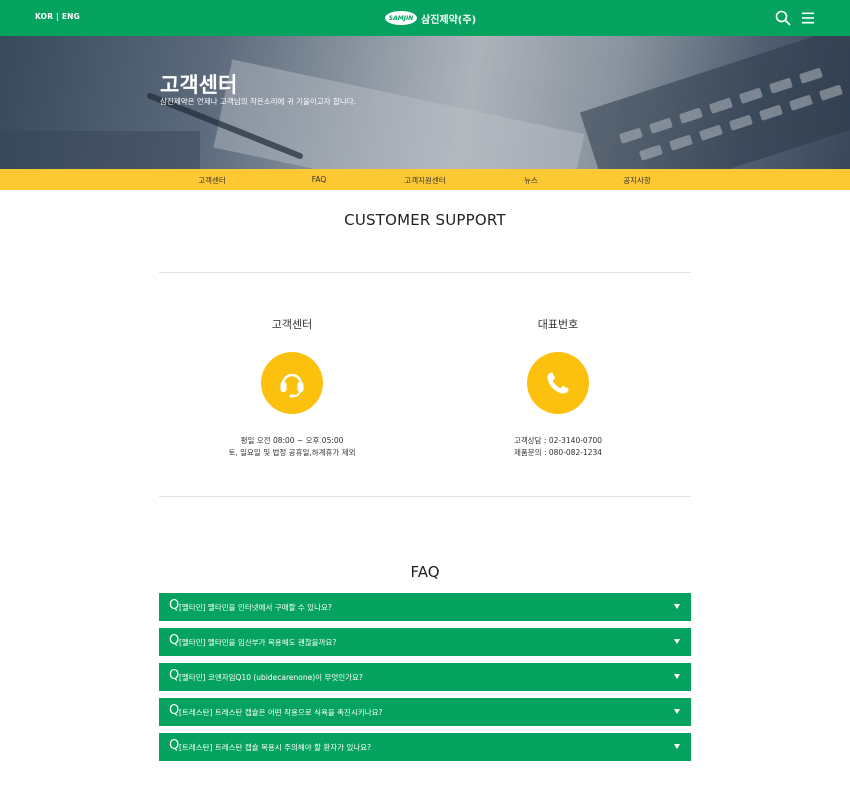 Image resolution: width=850 pixels, height=800 pixels. I want to click on faq-question: [멜타민] 코엔자임Q10 (ubidecarenone)이 무엇인가요?, so click(271, 677).